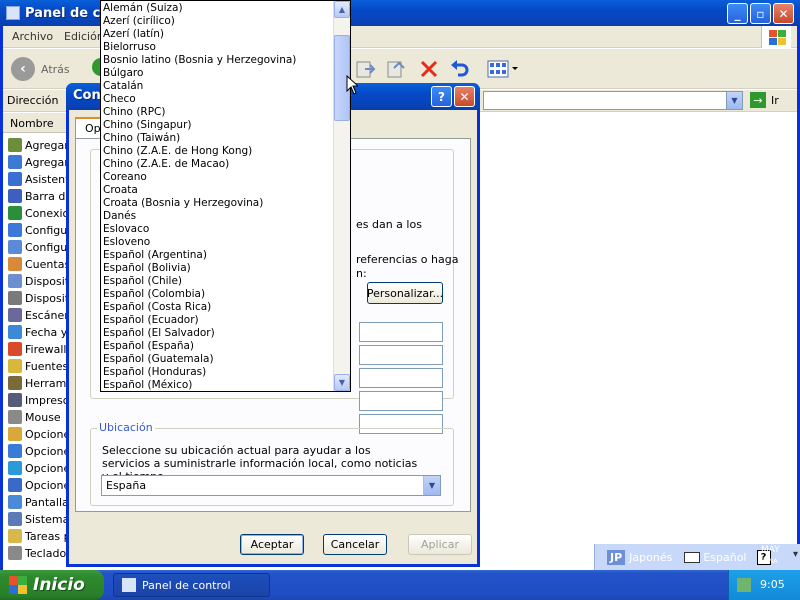 The width and height of the screenshot is (800, 600). What do you see at coordinates (218, 333) in the screenshot?
I see `dropdown-option: Español (El Salvador)` at bounding box center [218, 333].